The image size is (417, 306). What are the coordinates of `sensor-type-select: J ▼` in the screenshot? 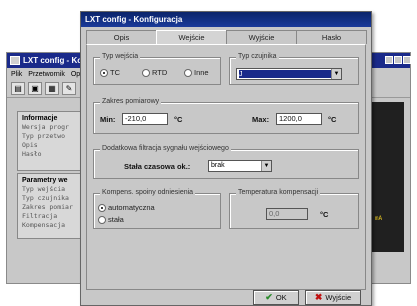 It's located at (289, 74).